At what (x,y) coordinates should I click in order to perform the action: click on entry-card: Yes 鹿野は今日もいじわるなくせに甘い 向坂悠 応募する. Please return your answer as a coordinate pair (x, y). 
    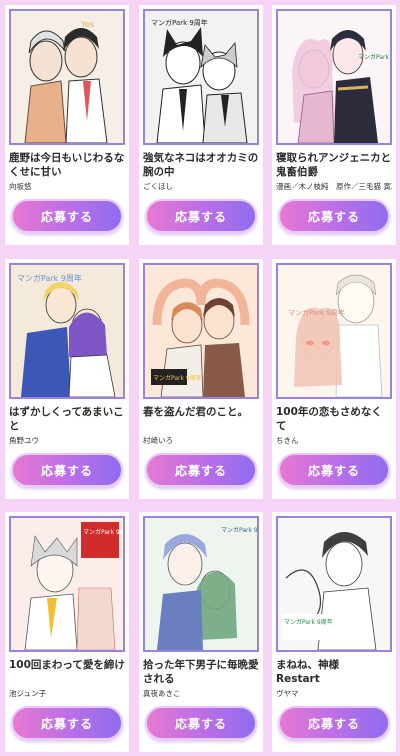
    Looking at the image, I should click on (67, 125).